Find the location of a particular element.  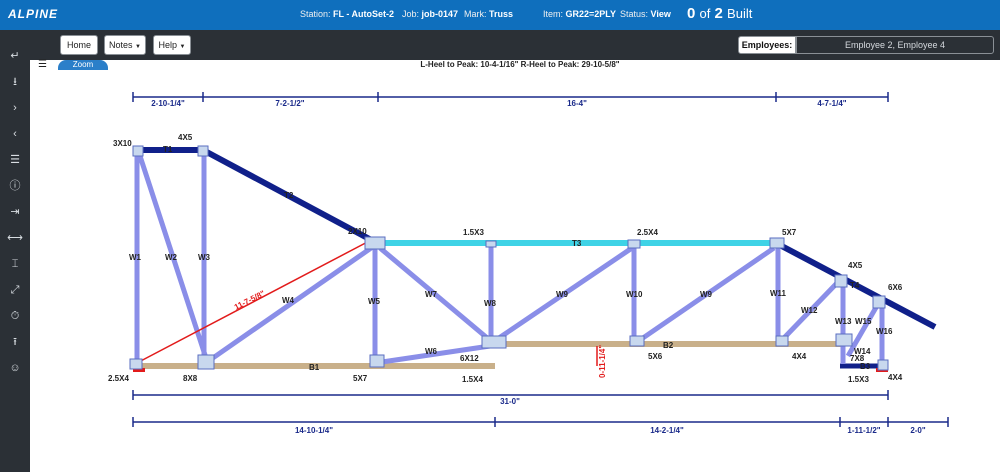

member-label: W14 is located at coordinates (862, 351).